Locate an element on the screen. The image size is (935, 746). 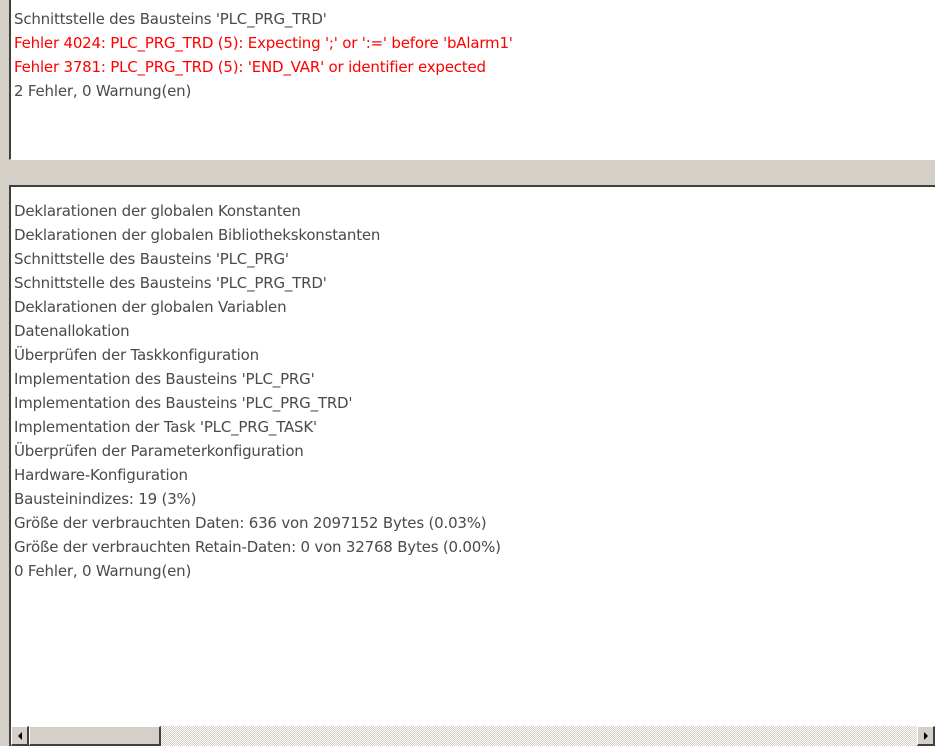
message-line: Überprüfen der Parameterkonfiguration is located at coordinates (474, 451).